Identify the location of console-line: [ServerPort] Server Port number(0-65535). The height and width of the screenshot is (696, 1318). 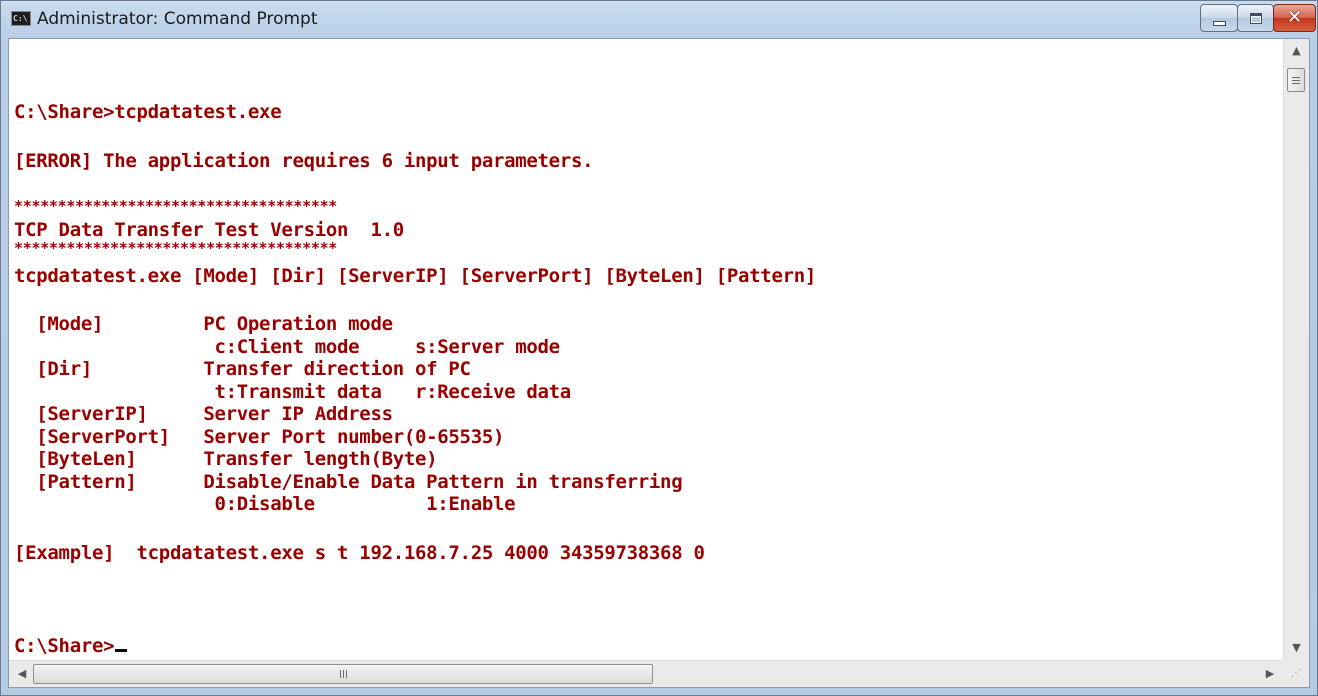
(259, 437).